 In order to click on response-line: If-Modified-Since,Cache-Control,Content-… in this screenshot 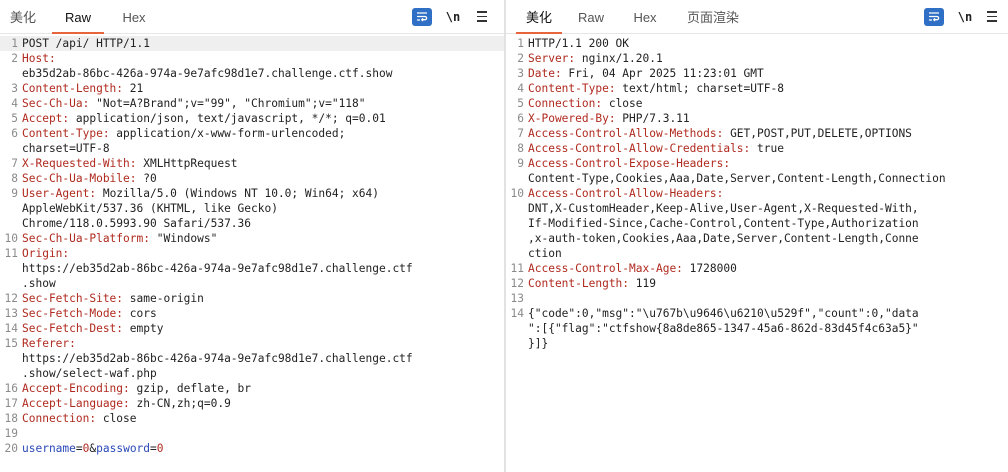, I will do `click(757, 223)`.